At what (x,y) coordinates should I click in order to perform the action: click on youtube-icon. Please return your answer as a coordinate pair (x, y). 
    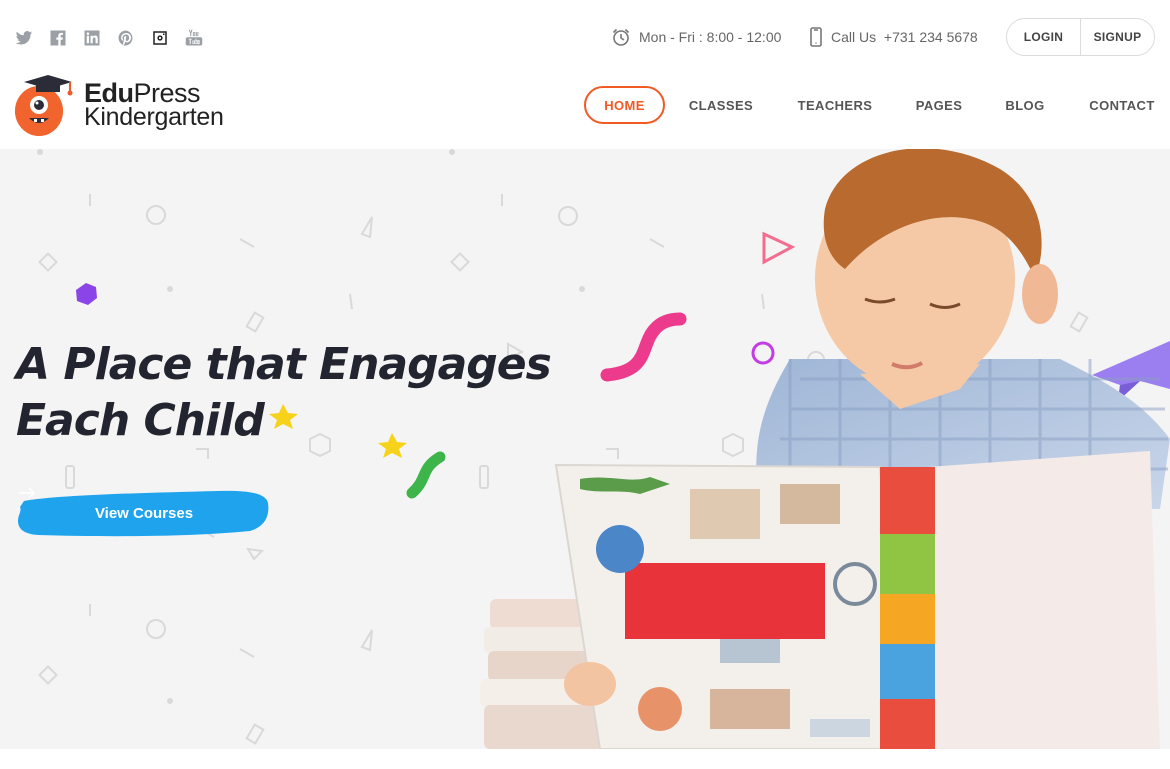
    Looking at the image, I should click on (193, 37).